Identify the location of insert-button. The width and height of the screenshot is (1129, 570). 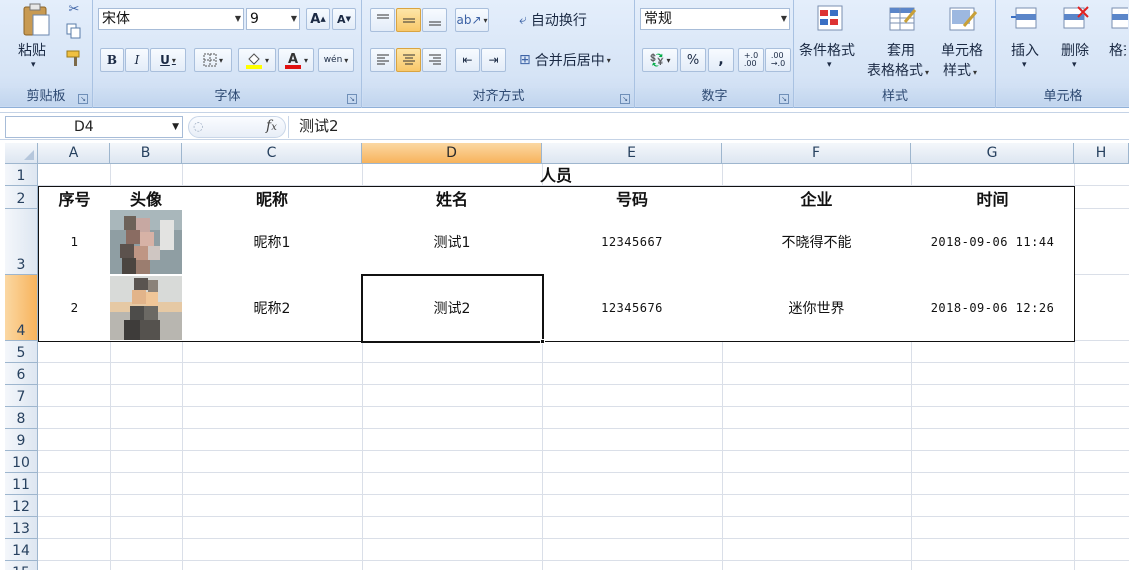
(1025, 19).